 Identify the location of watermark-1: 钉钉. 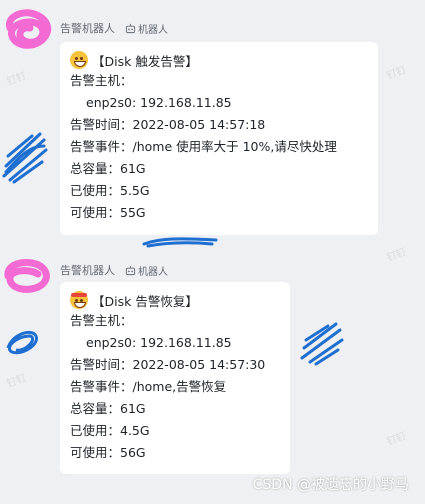
(16, 79).